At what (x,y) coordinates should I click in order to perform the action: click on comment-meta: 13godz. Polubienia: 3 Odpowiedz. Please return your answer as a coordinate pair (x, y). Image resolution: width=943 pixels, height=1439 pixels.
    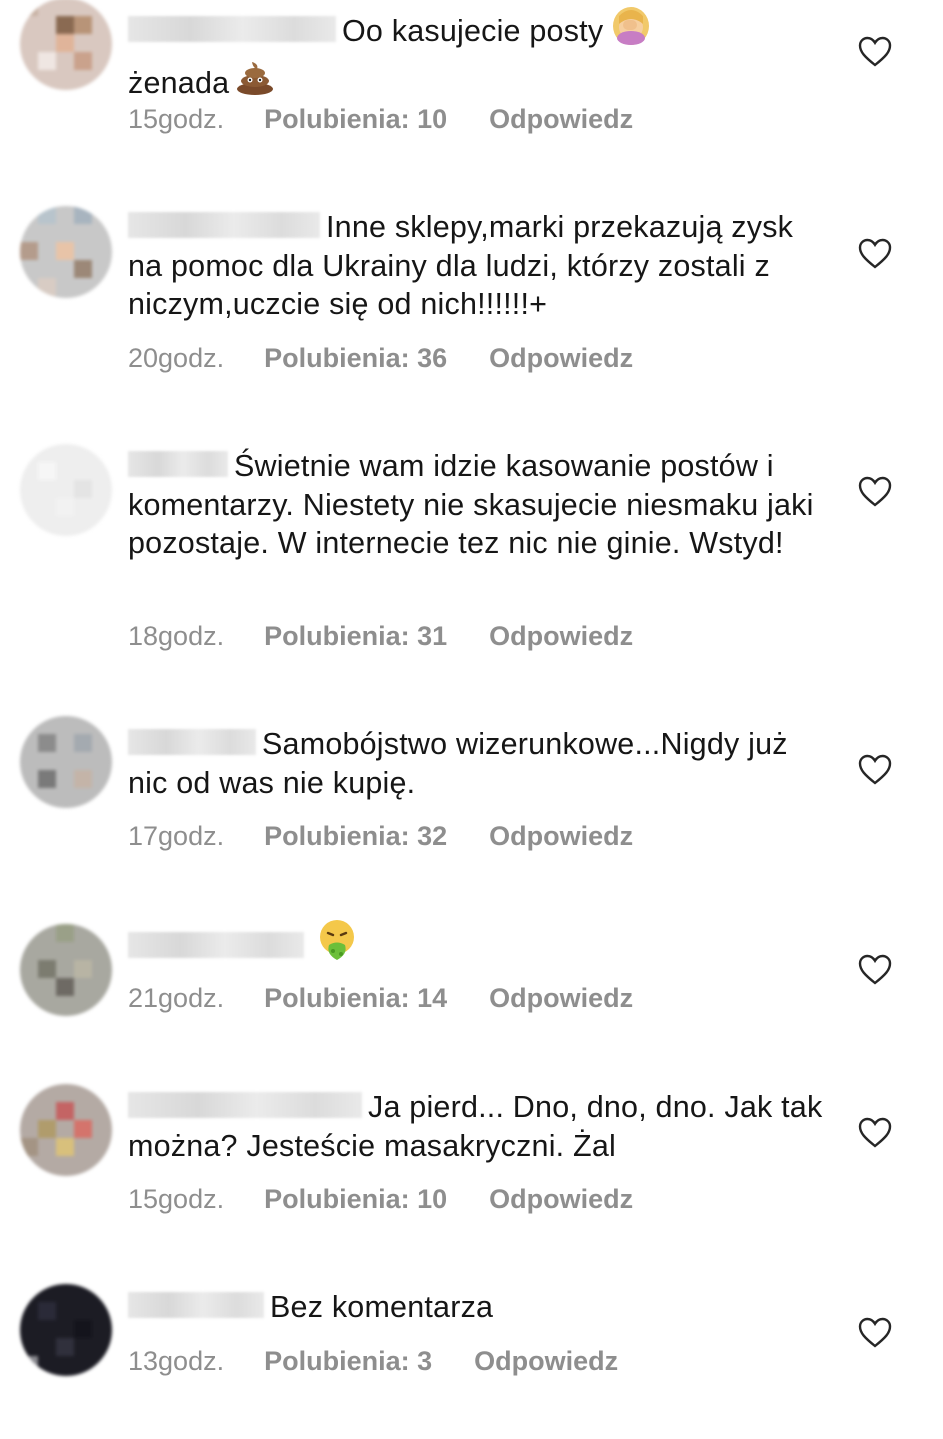
    Looking at the image, I should click on (373, 1361).